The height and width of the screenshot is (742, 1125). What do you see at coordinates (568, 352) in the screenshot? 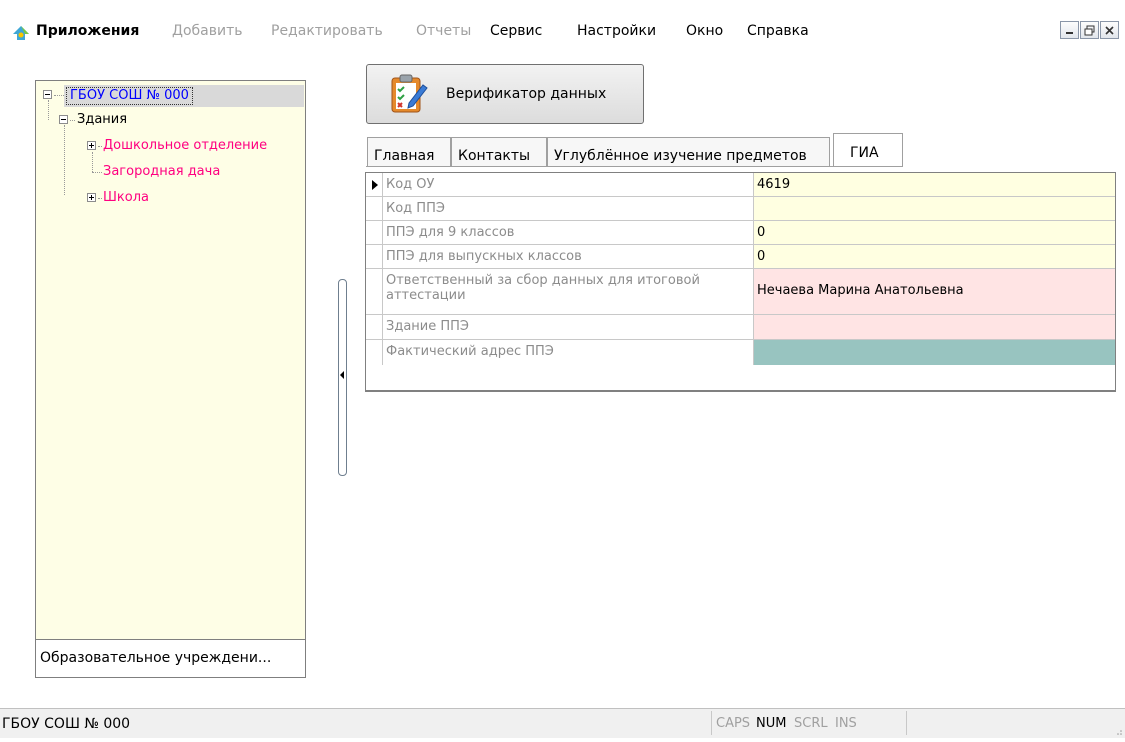
I see `grid-label-ppe-address: Фактический адрес ППЭ` at bounding box center [568, 352].